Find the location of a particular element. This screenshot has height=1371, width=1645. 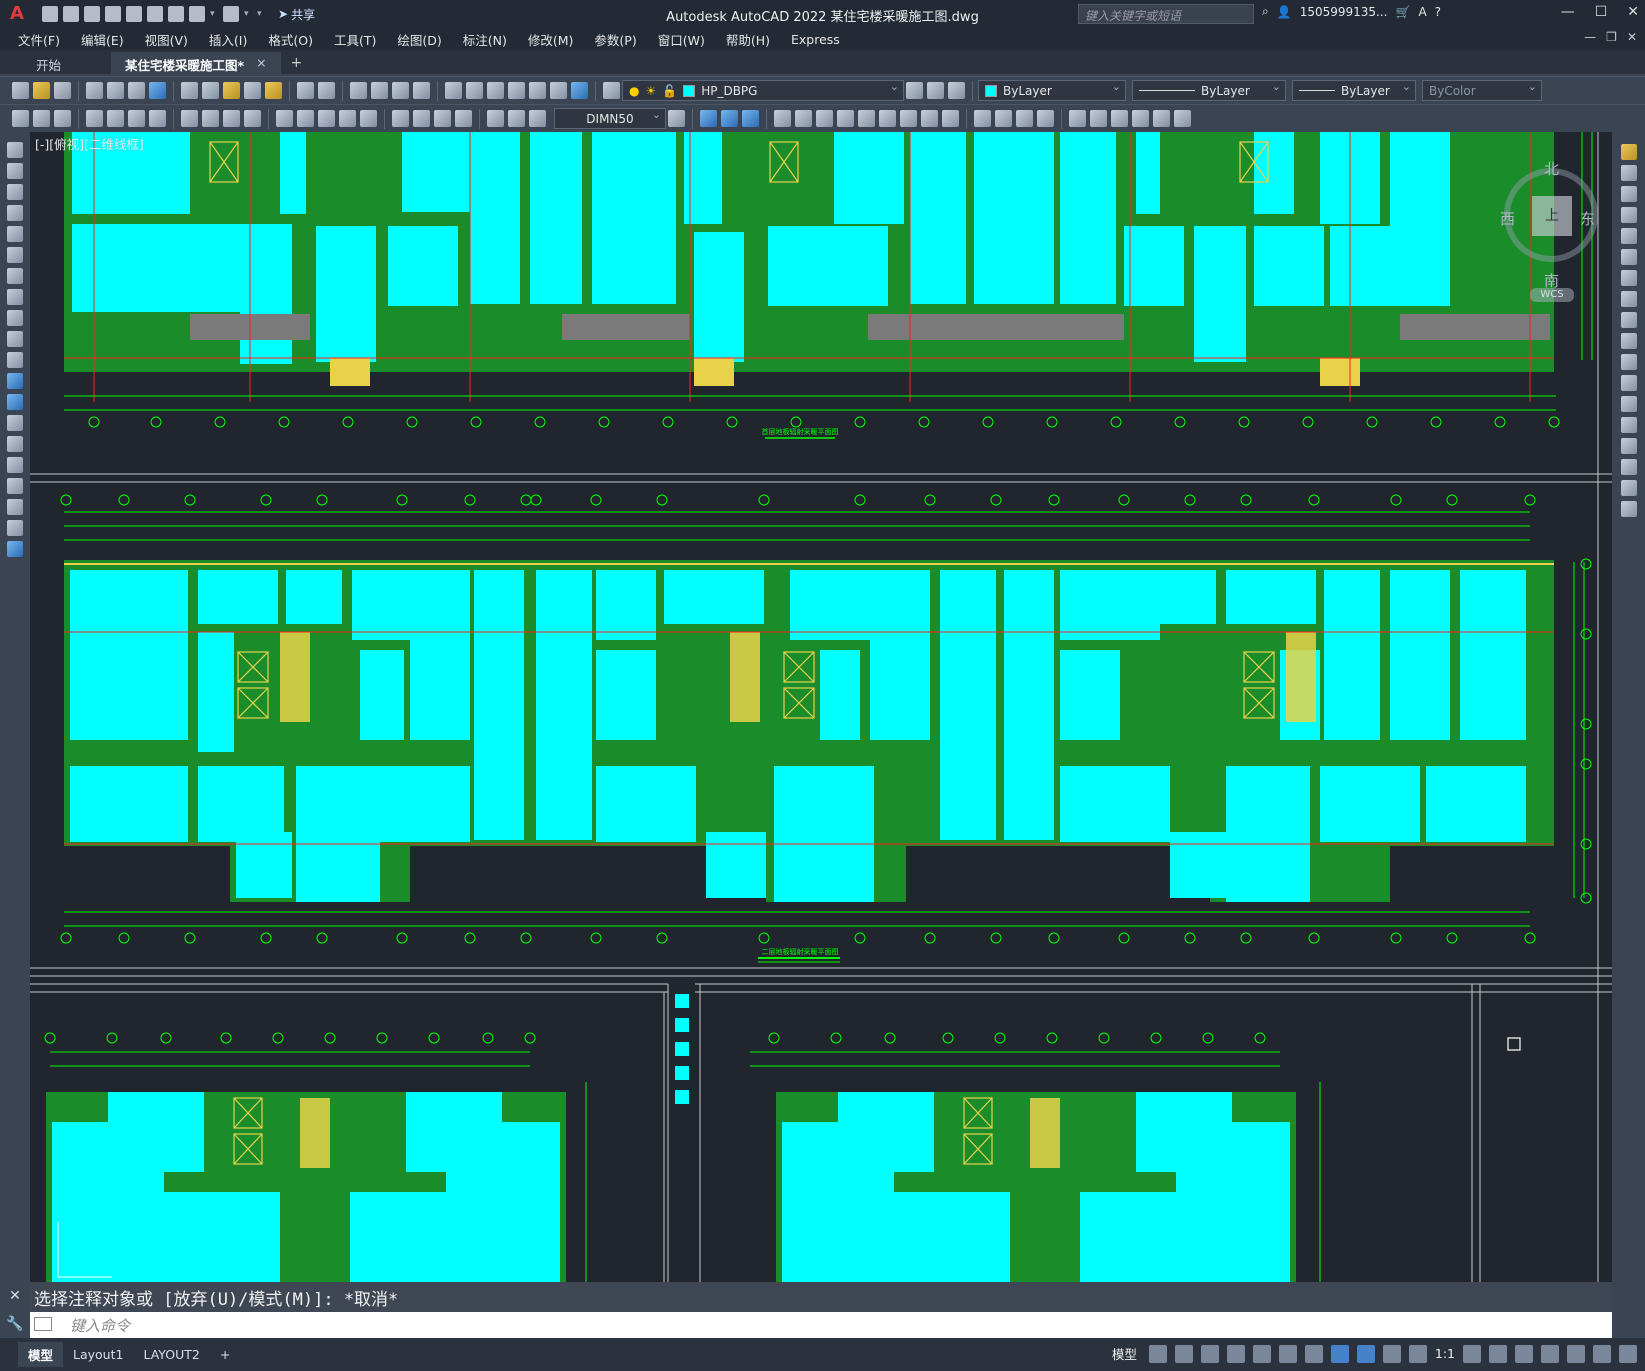

lineweight-icon is located at coordinates (1339, 1353).